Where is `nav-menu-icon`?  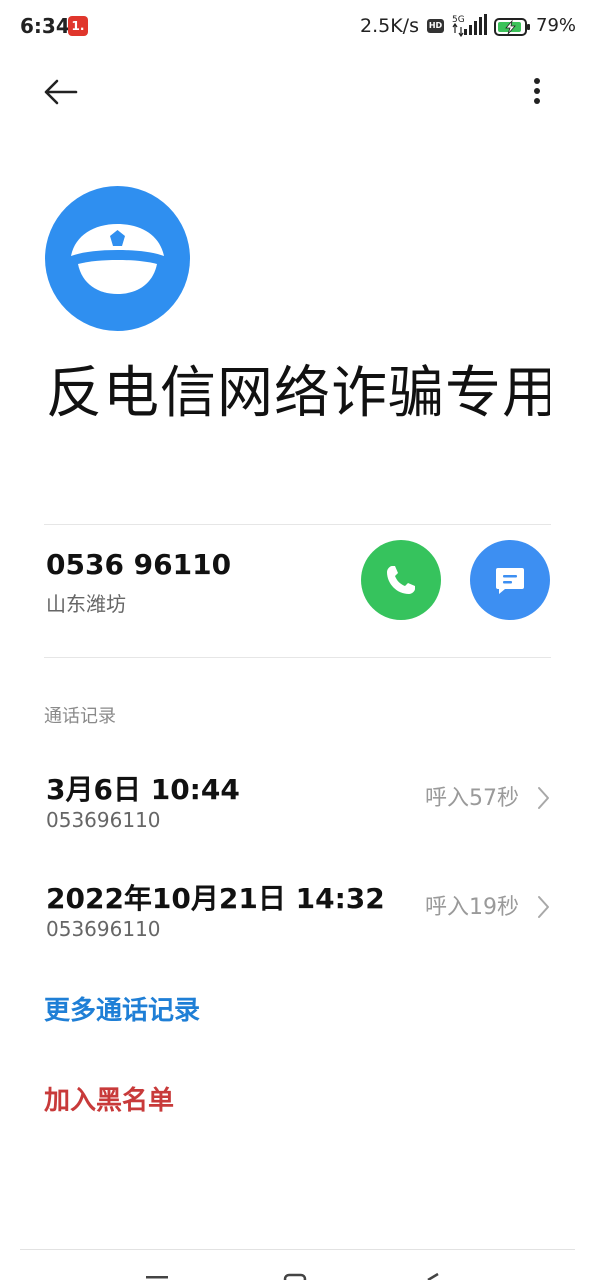 nav-menu-icon is located at coordinates (157, 1277).